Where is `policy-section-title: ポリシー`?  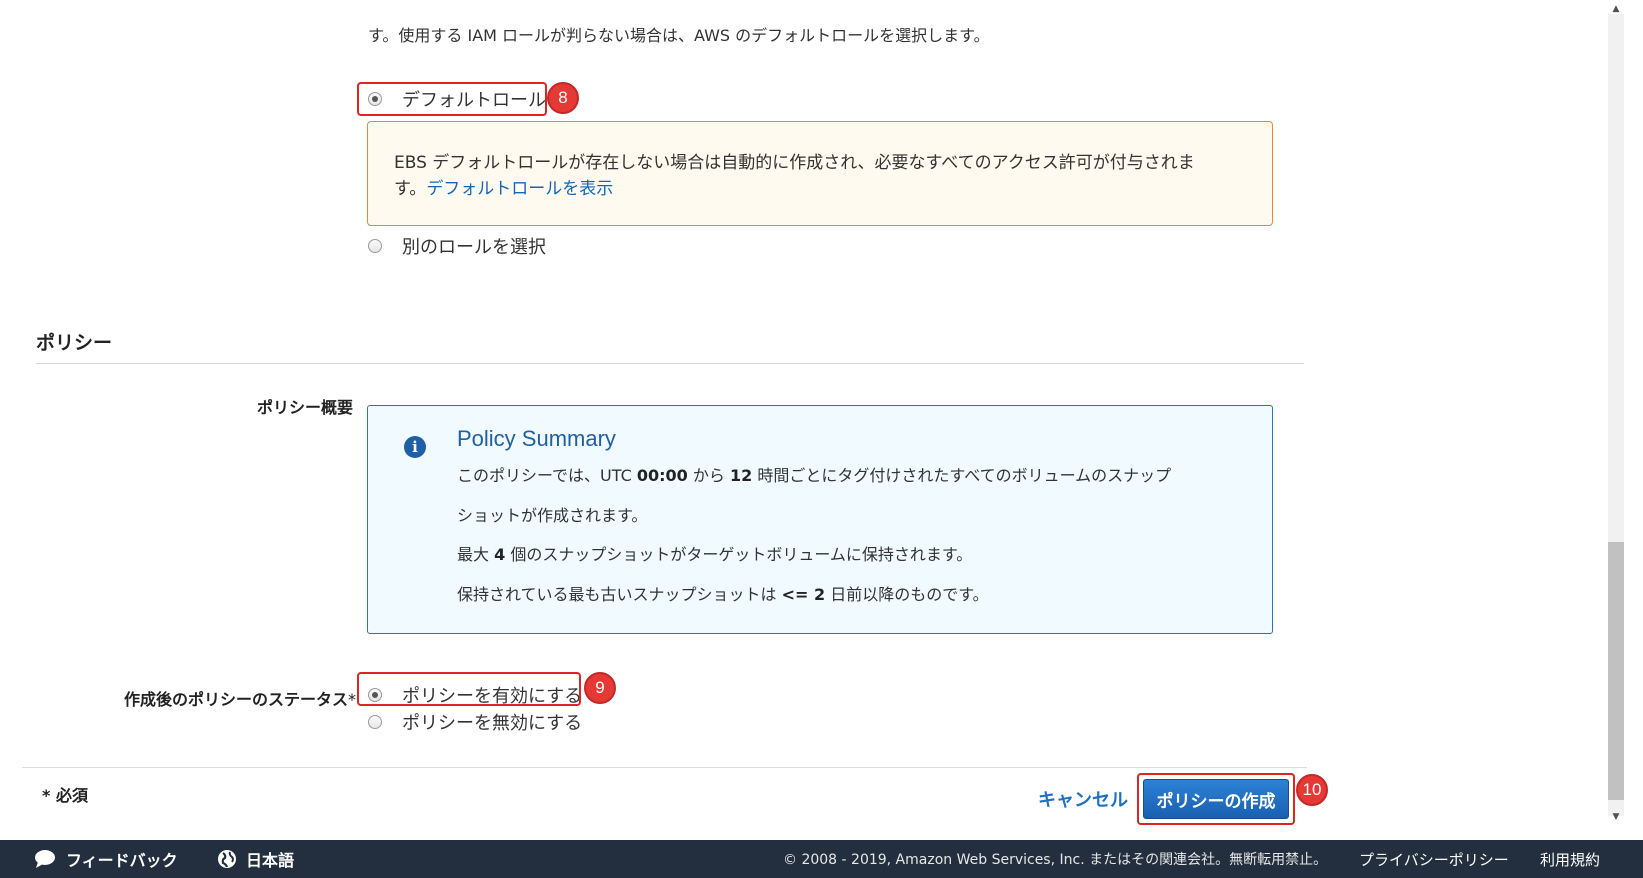 policy-section-title: ポリシー is located at coordinates (74, 343).